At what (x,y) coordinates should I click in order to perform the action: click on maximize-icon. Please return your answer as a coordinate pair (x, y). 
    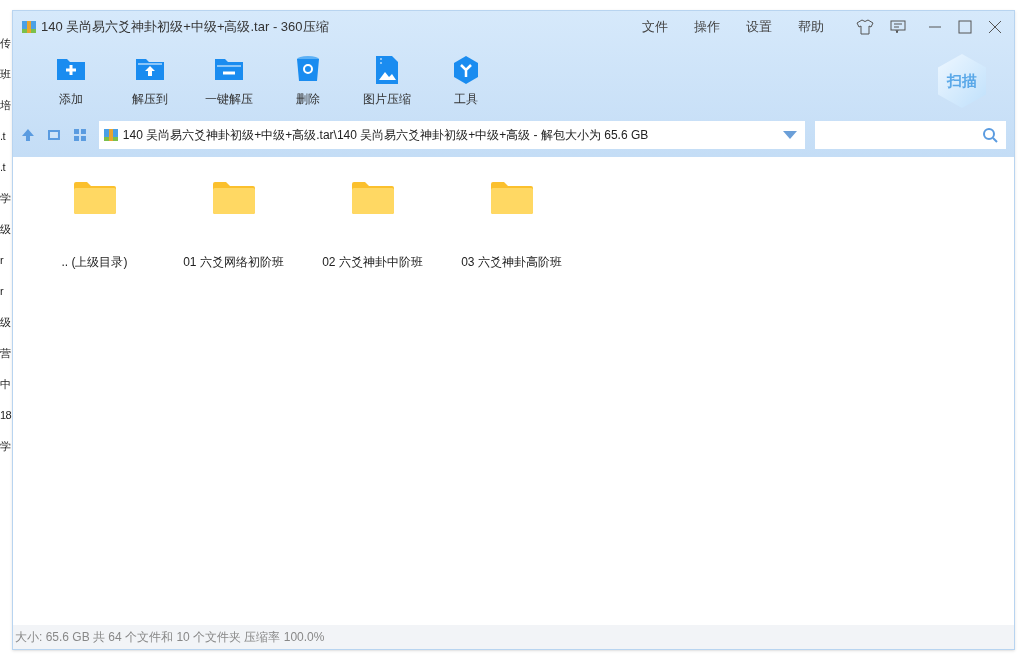
    Looking at the image, I should click on (965, 27).